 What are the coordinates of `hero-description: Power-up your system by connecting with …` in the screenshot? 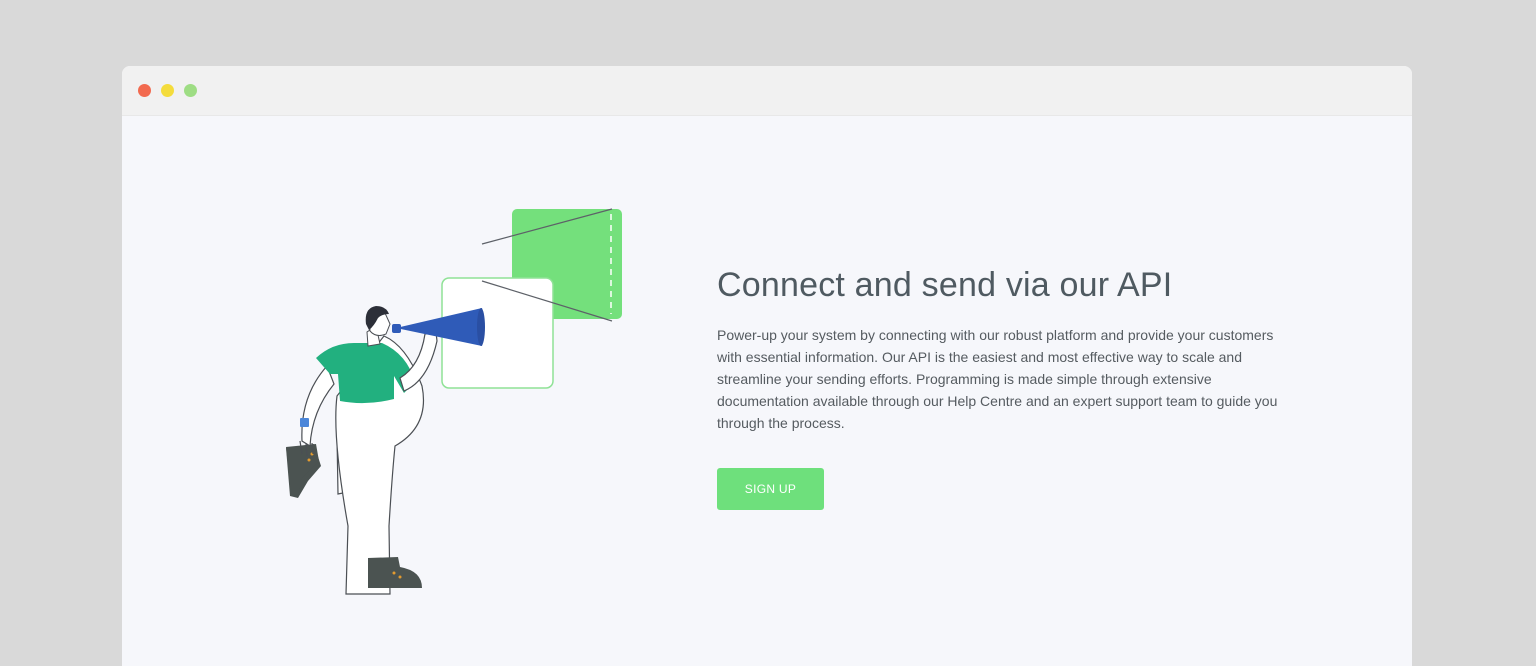 It's located at (997, 379).